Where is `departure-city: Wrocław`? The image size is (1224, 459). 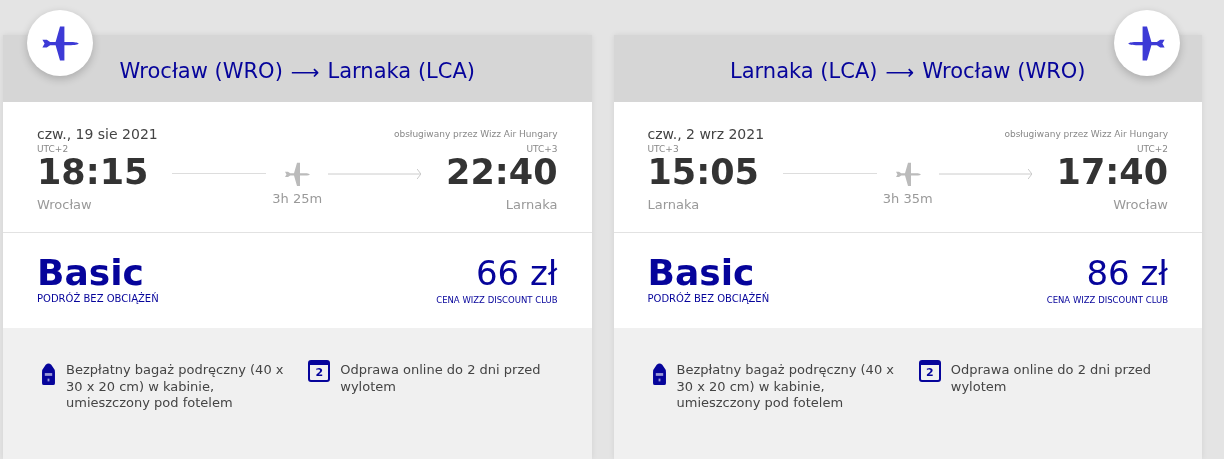 departure-city: Wrocław is located at coordinates (65, 204).